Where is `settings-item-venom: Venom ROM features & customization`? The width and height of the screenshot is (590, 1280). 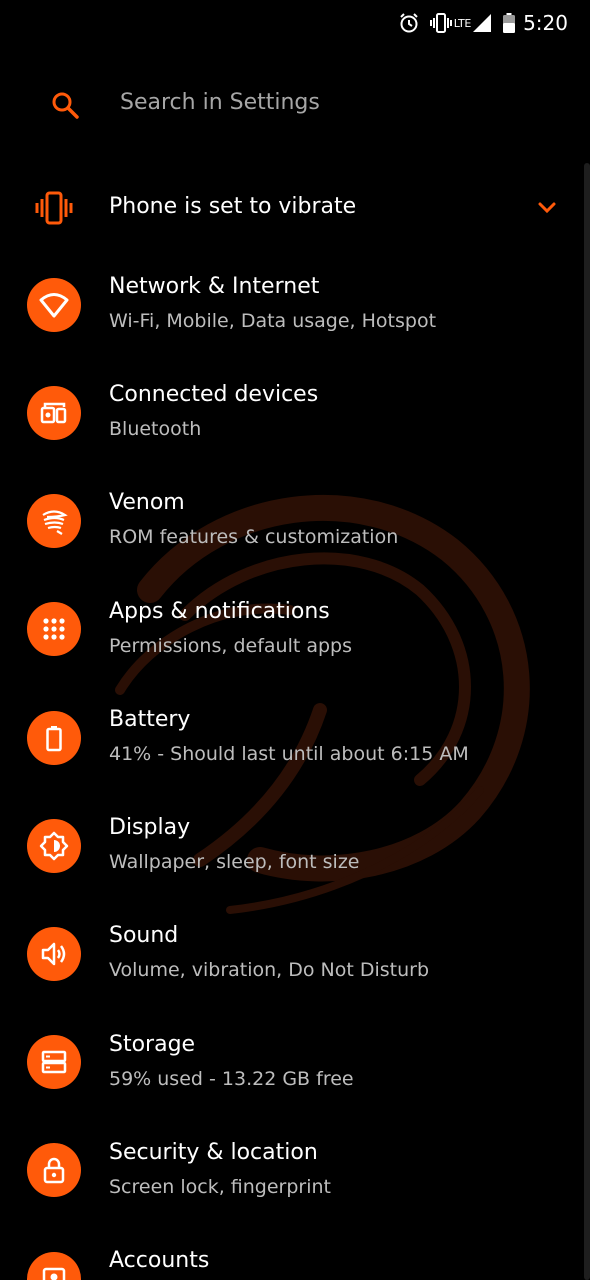
settings-item-venom: Venom ROM features & customization is located at coordinates (292, 536).